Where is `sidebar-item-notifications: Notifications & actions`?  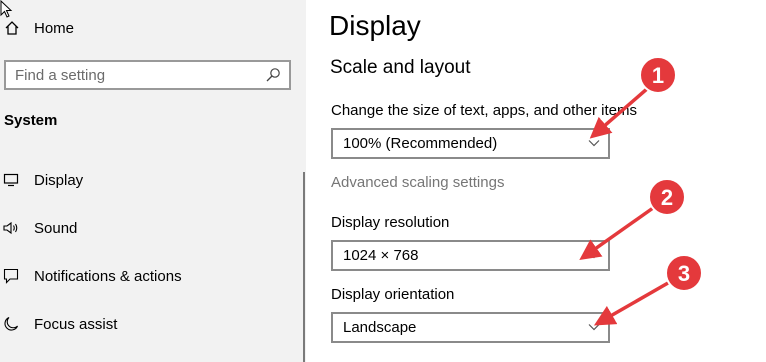 sidebar-item-notifications: Notifications & actions is located at coordinates (147, 276).